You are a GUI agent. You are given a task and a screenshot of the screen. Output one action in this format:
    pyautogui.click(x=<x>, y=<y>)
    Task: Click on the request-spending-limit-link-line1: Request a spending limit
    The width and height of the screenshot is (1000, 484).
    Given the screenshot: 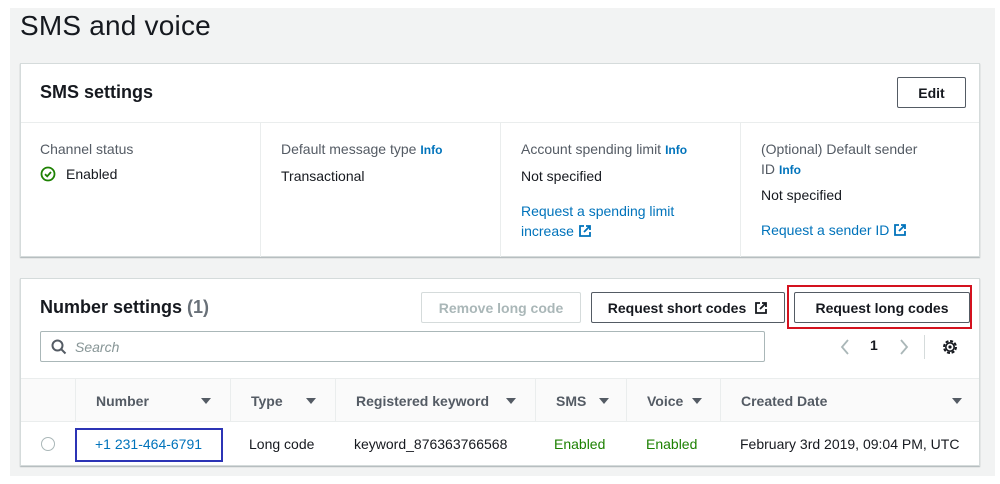 What is the action you would take?
    pyautogui.click(x=630, y=211)
    